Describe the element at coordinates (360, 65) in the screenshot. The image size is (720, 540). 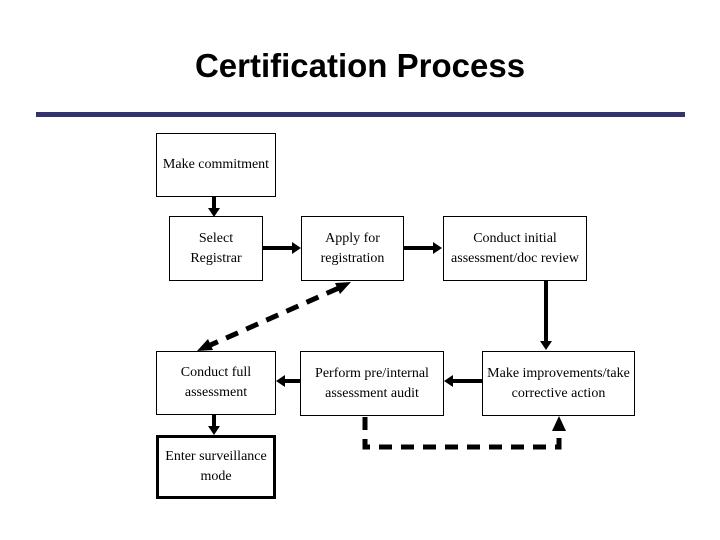
I see `page-title: Certification Process` at that location.